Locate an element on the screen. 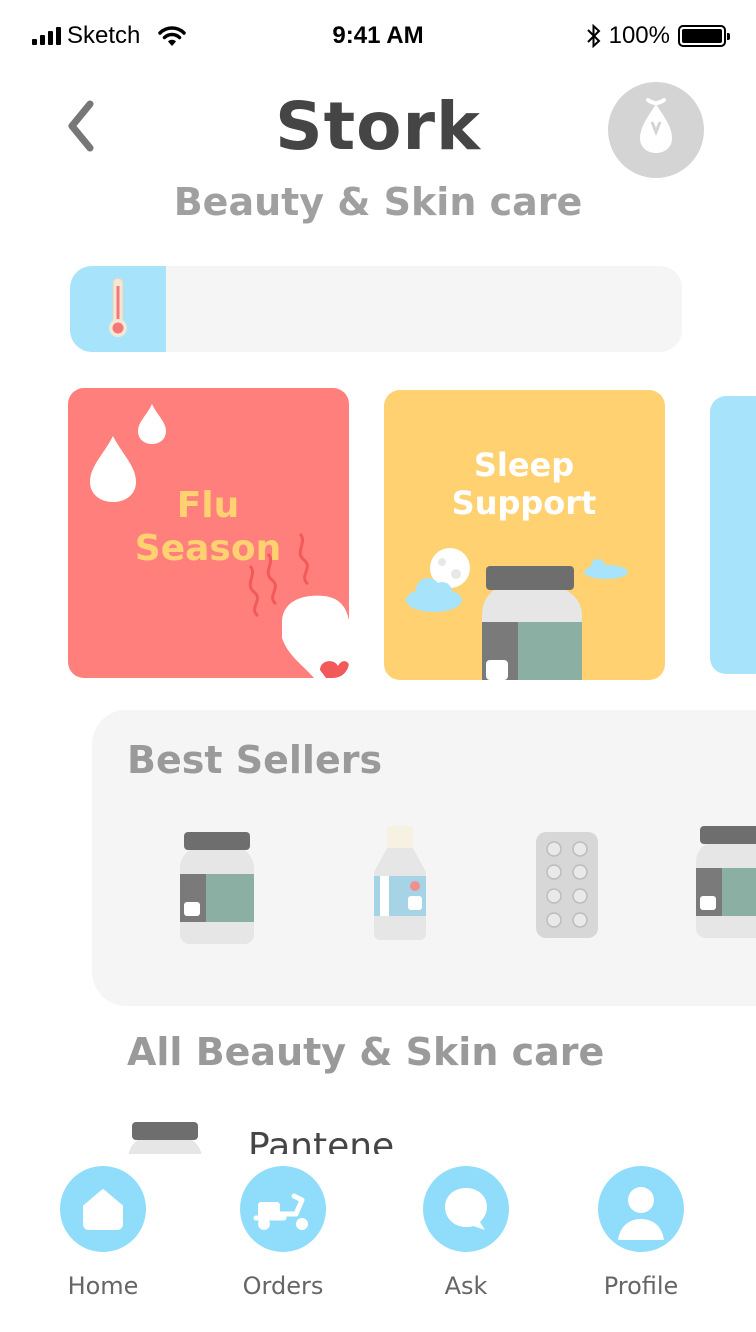 The image size is (756, 1332). nav-label: Ask is located at coordinates (466, 1286).